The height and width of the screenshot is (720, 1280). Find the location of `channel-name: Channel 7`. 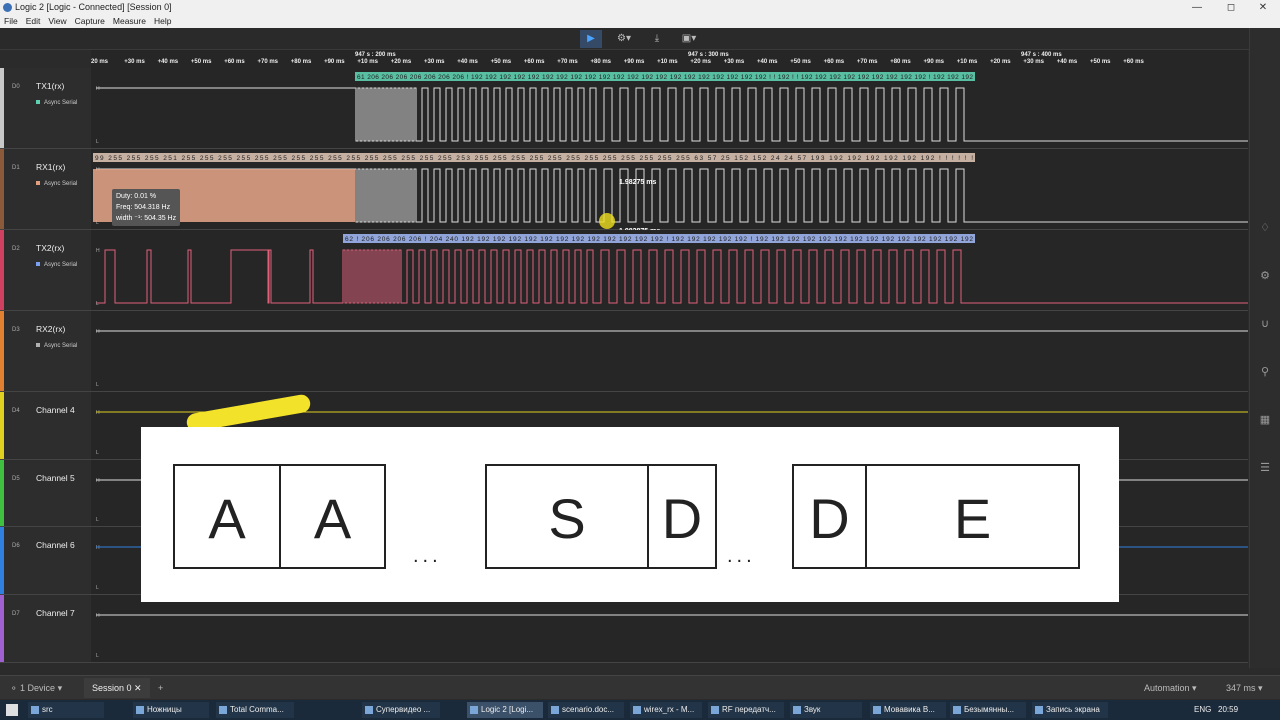

channel-name: Channel 7 is located at coordinates (55, 613).